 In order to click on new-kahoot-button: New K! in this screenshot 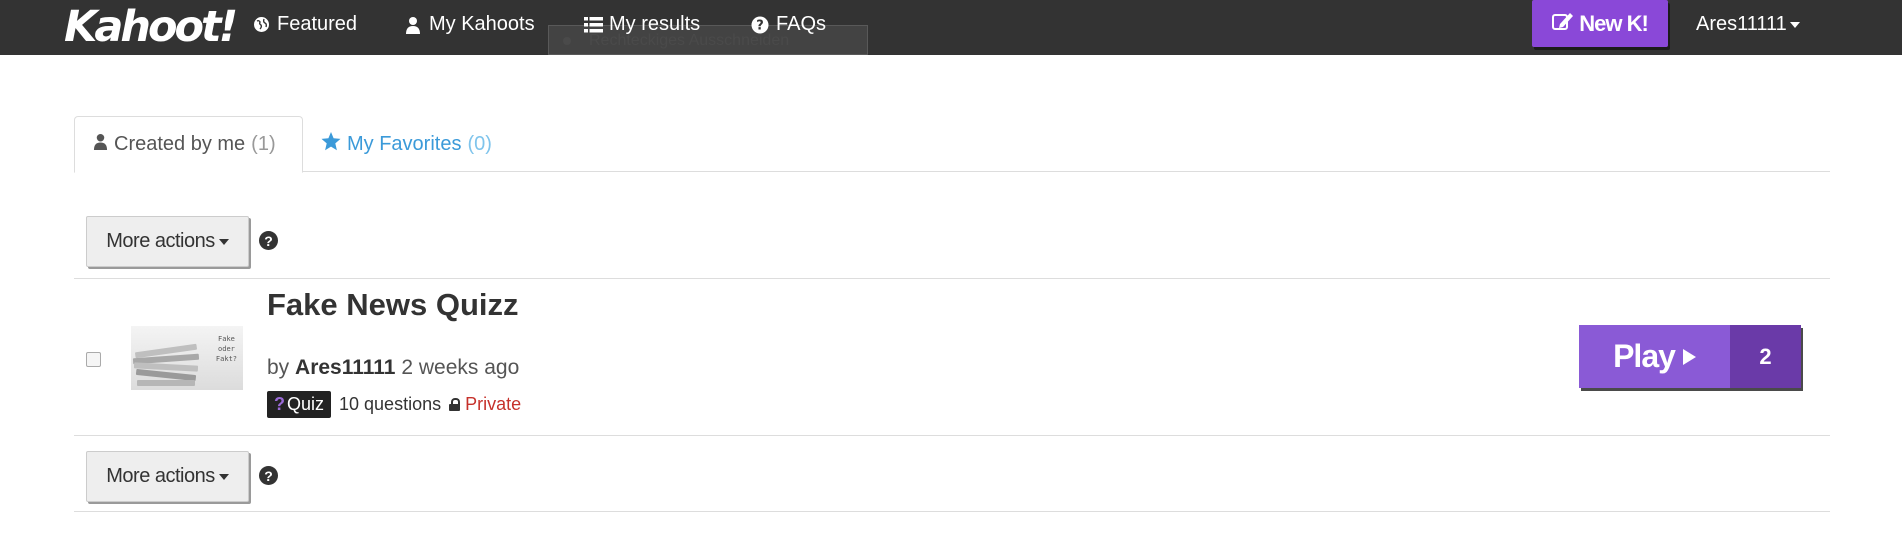, I will do `click(1600, 23)`.